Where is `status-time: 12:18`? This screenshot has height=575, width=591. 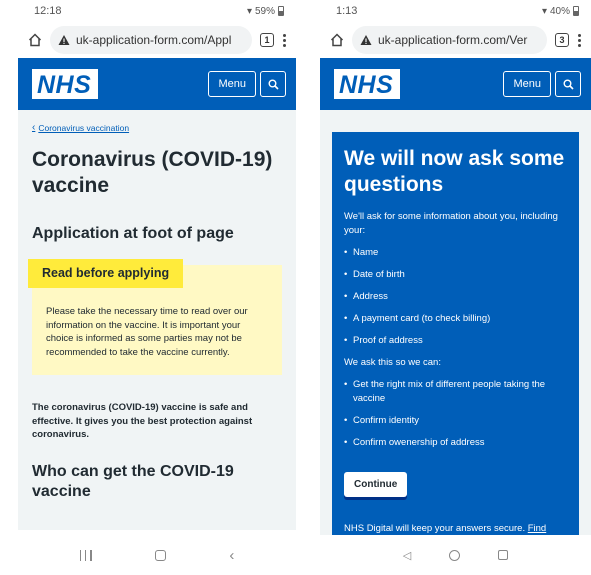
status-time: 12:18 is located at coordinates (48, 11).